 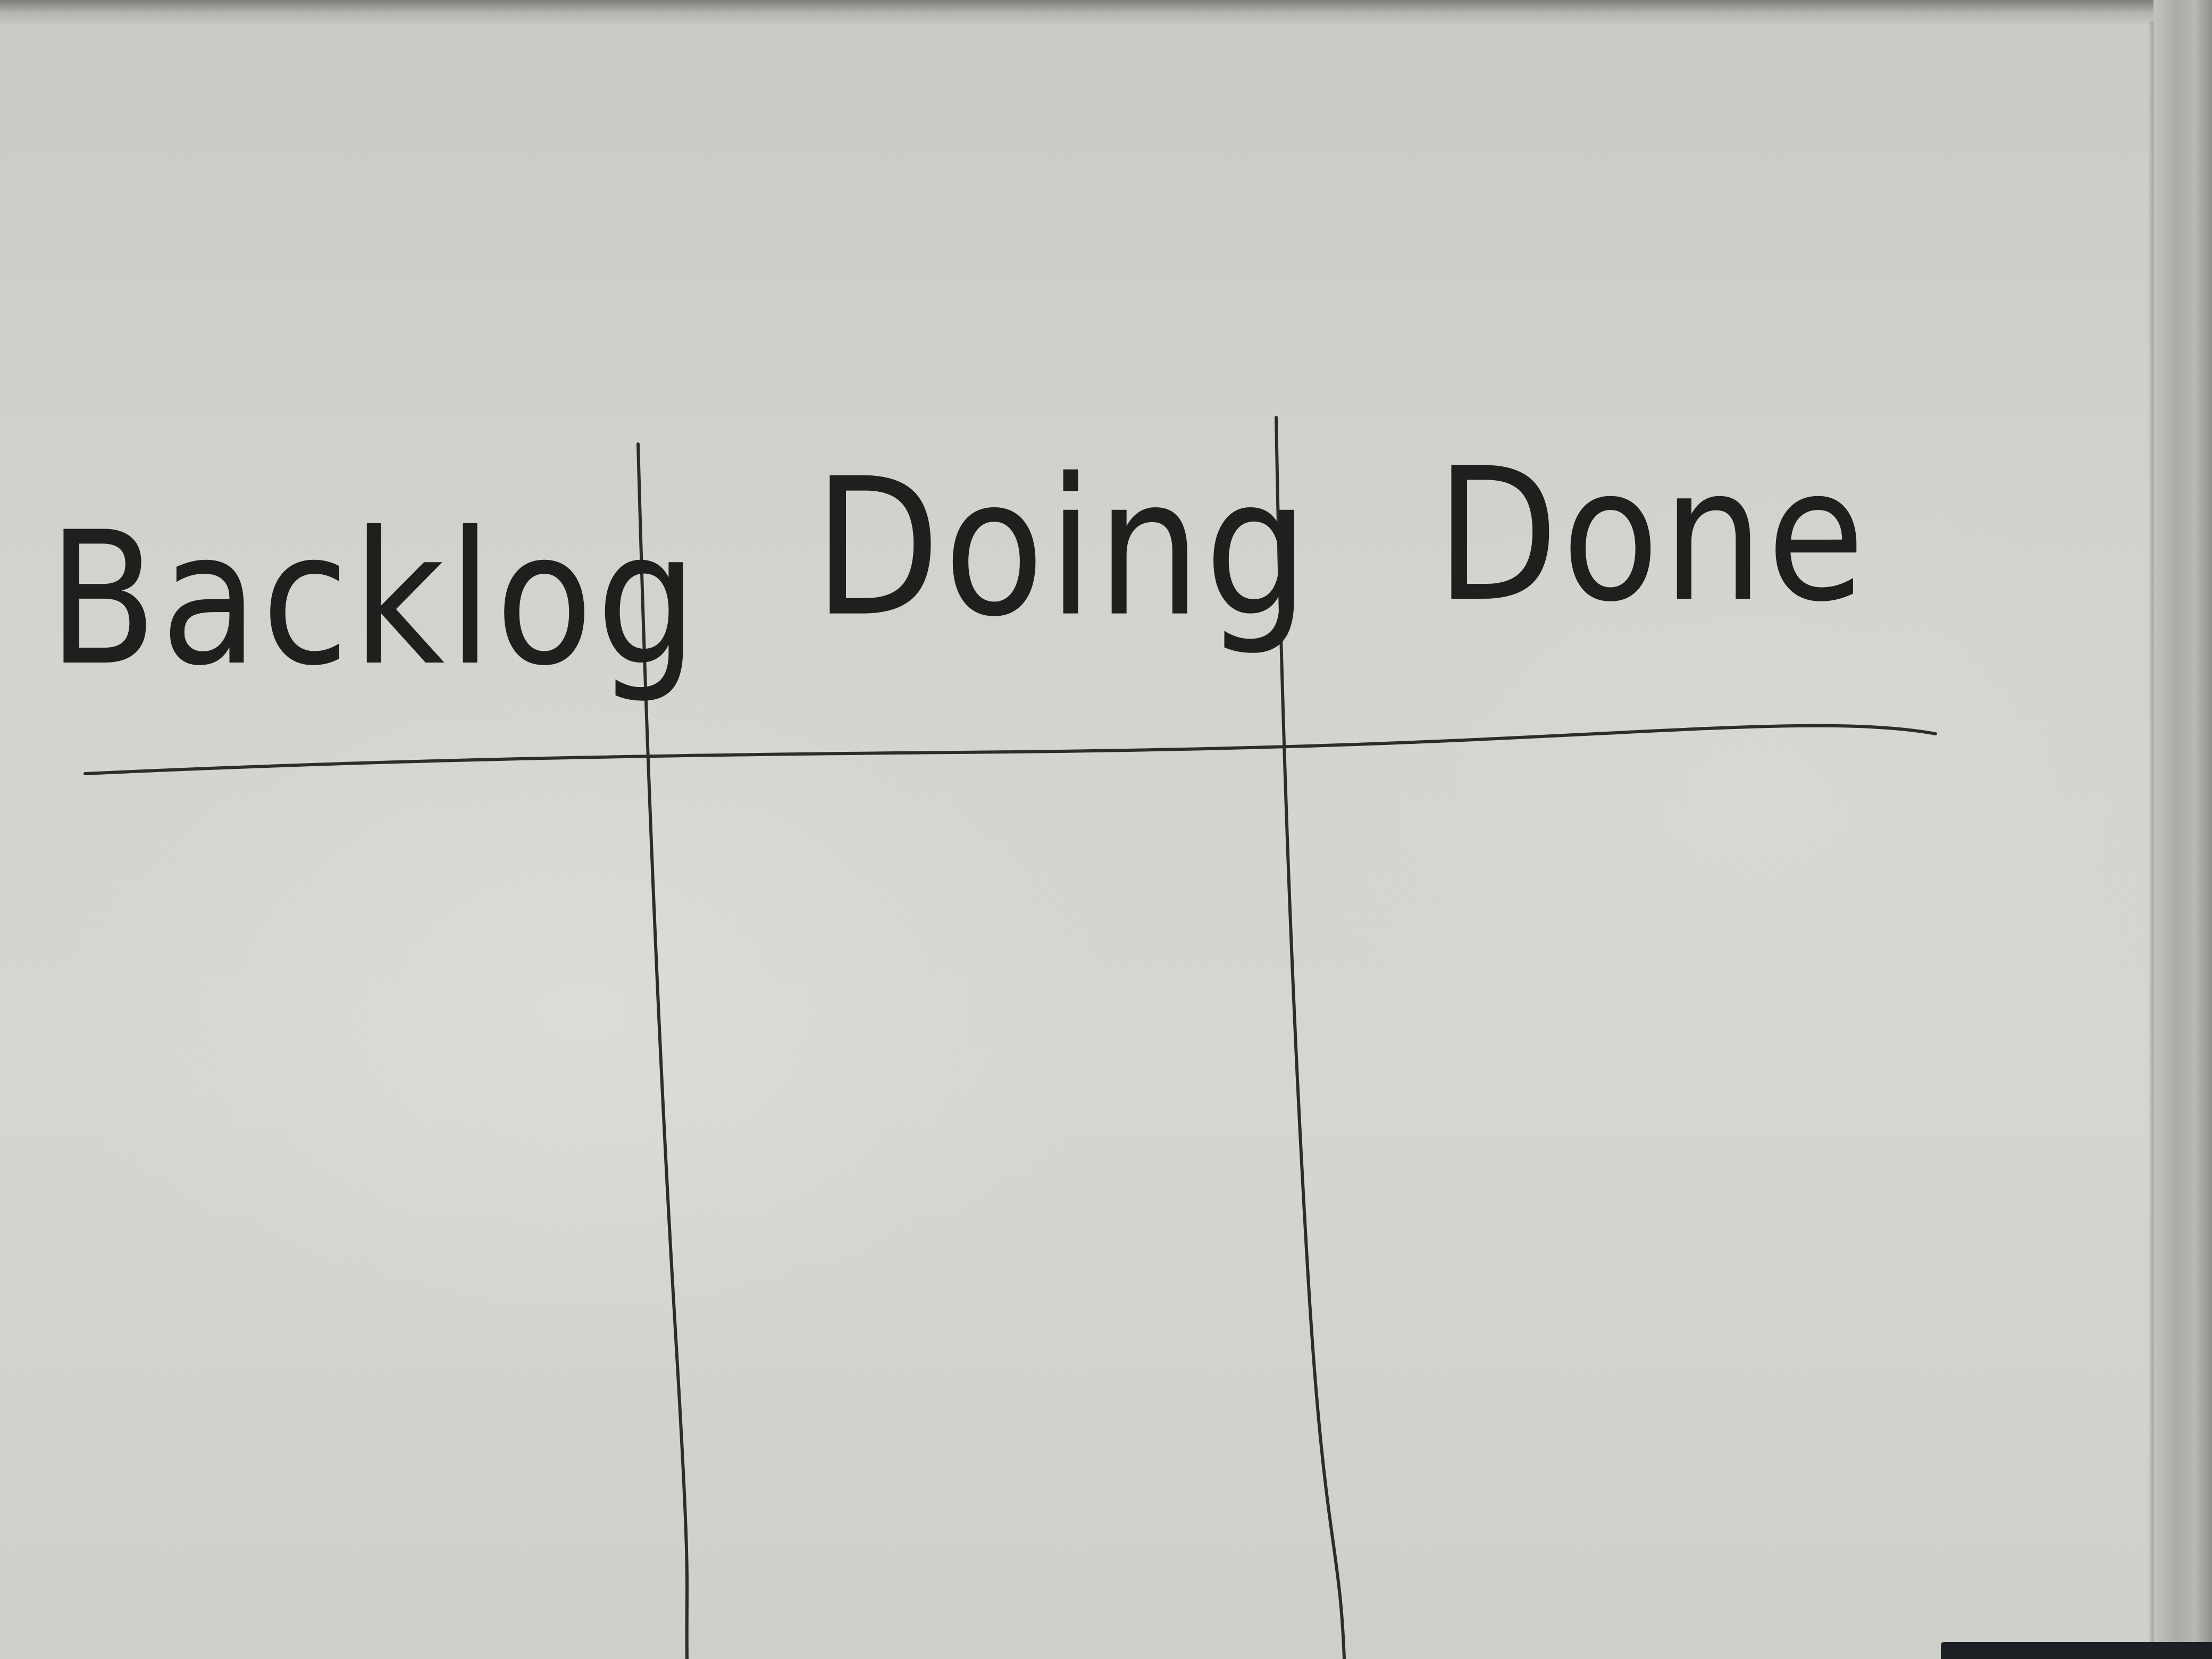 I want to click on column-title-backlog: Backlog, so click(x=374, y=599).